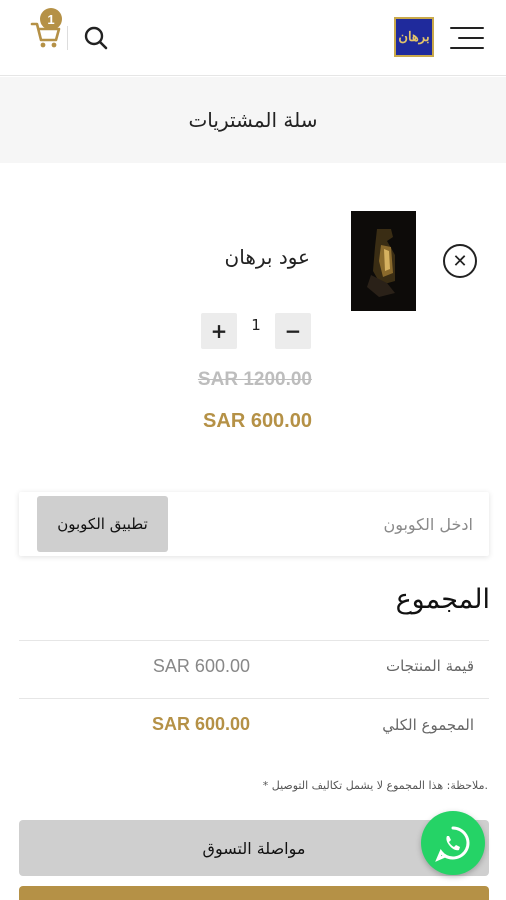 This screenshot has width=506, height=900. What do you see at coordinates (293, 331) in the screenshot?
I see `quantity-decrease-button: −` at bounding box center [293, 331].